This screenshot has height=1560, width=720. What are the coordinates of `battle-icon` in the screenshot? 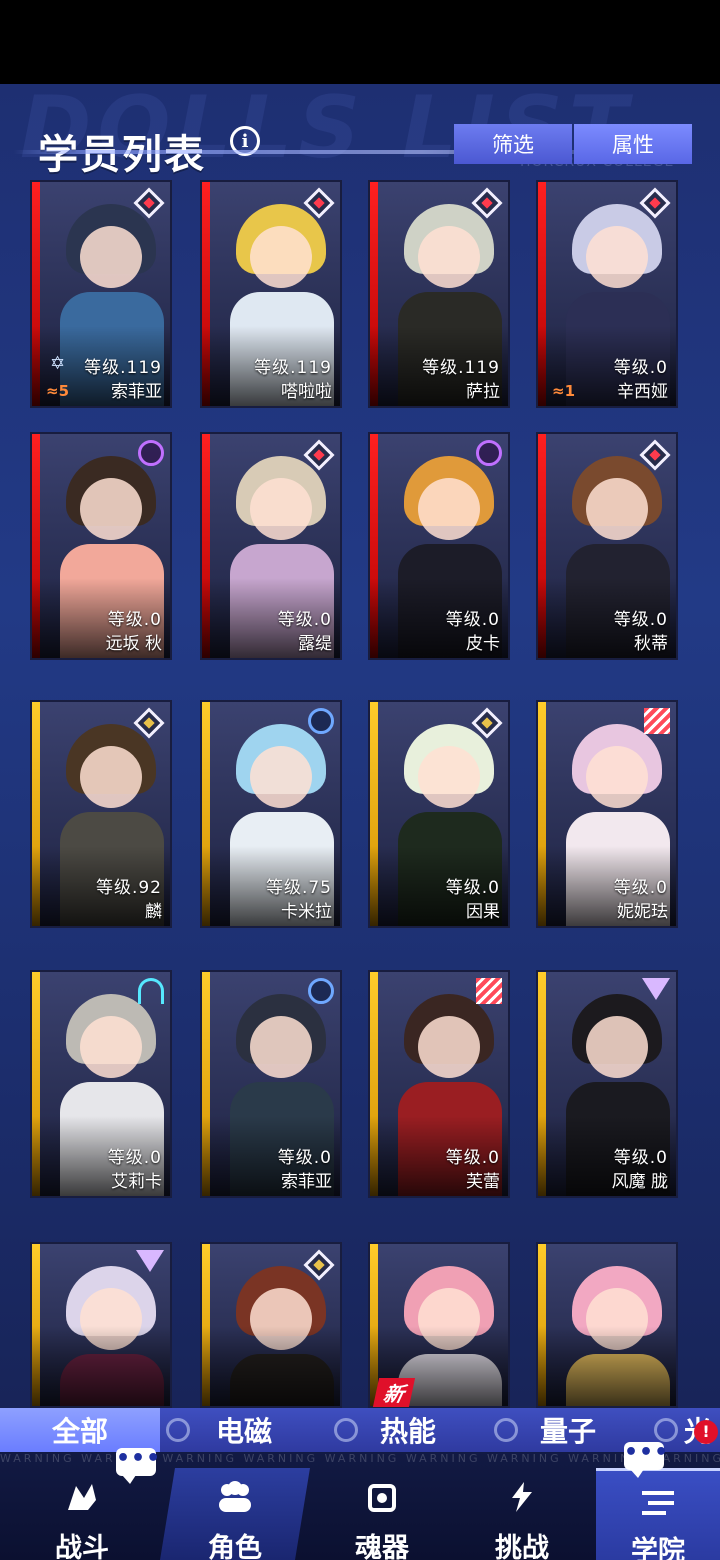 It's located at (82, 1497).